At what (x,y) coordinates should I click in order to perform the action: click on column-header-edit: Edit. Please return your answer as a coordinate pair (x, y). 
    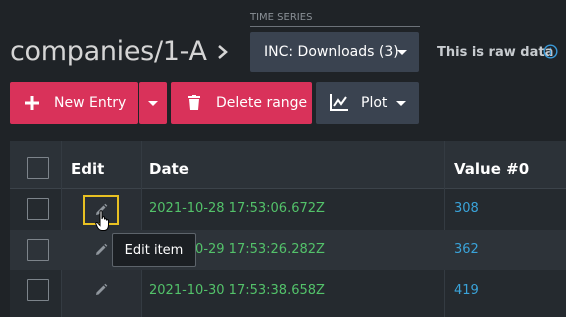
    Looking at the image, I should click on (88, 169).